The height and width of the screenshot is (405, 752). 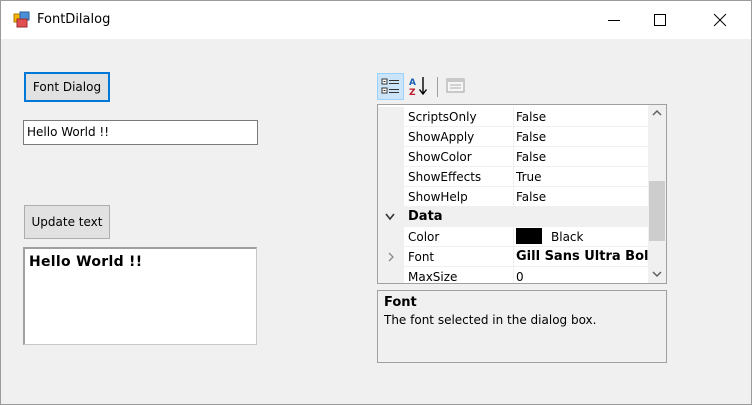 What do you see at coordinates (421, 257) in the screenshot?
I see `property-name: Font` at bounding box center [421, 257].